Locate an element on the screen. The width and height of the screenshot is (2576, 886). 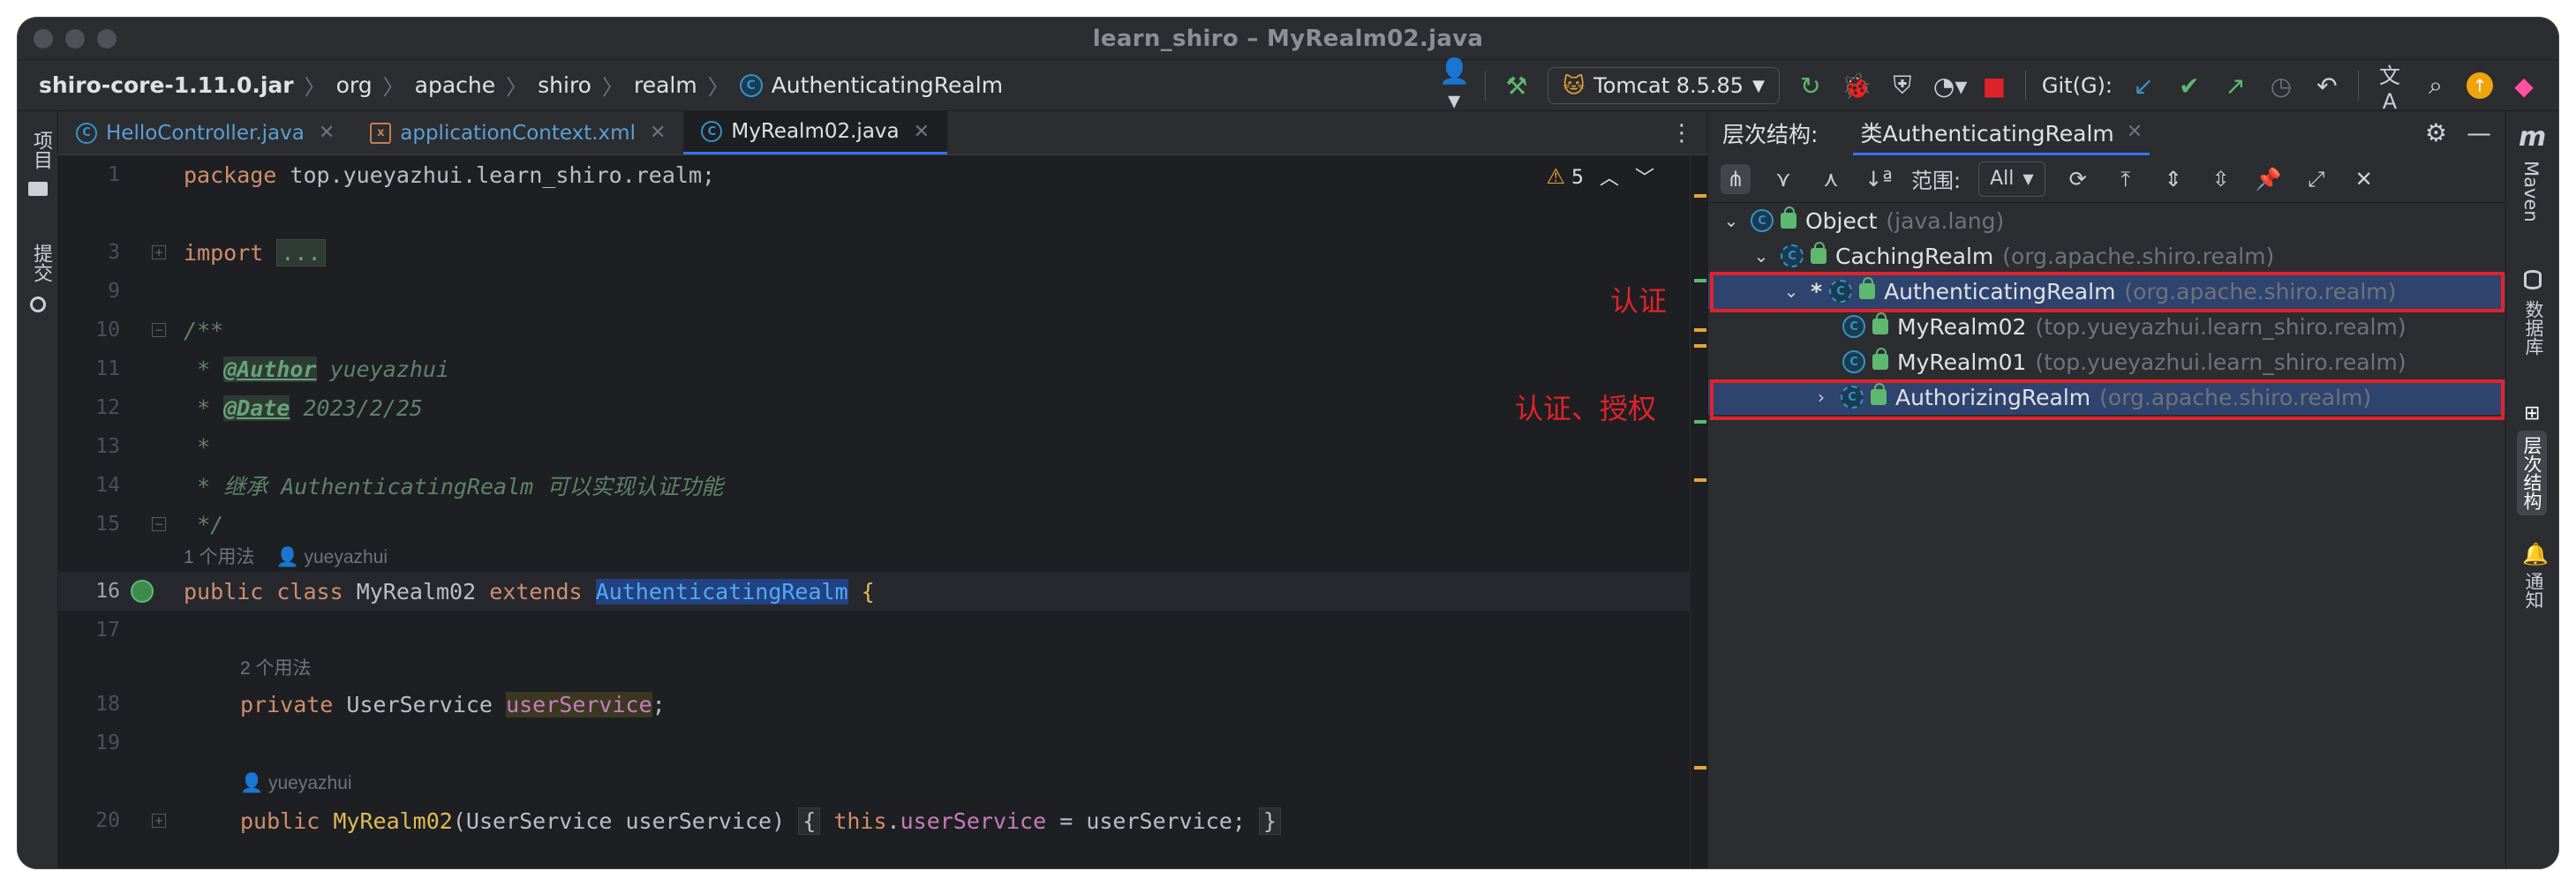
scope-select: All ▼ is located at coordinates (2012, 179).